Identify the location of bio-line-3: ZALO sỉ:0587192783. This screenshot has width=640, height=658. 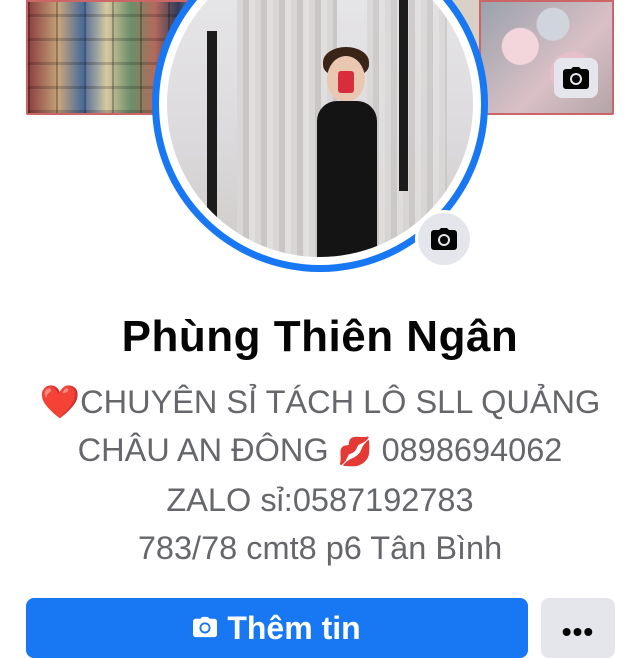
(320, 500).